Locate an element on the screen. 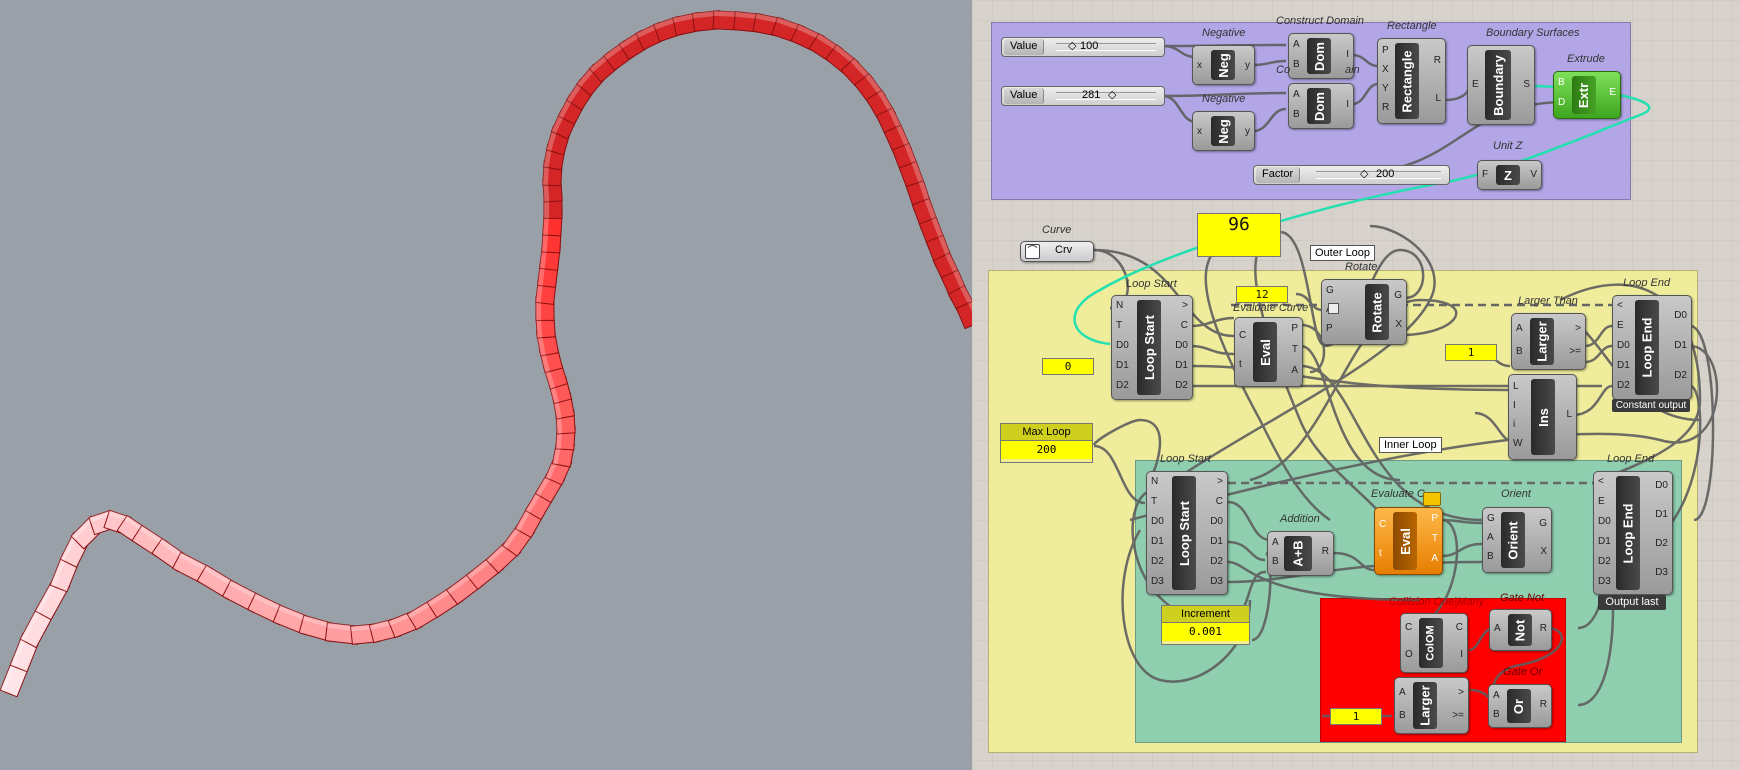 The width and height of the screenshot is (1740, 770). title-negative-1: Negative is located at coordinates (1224, 33).